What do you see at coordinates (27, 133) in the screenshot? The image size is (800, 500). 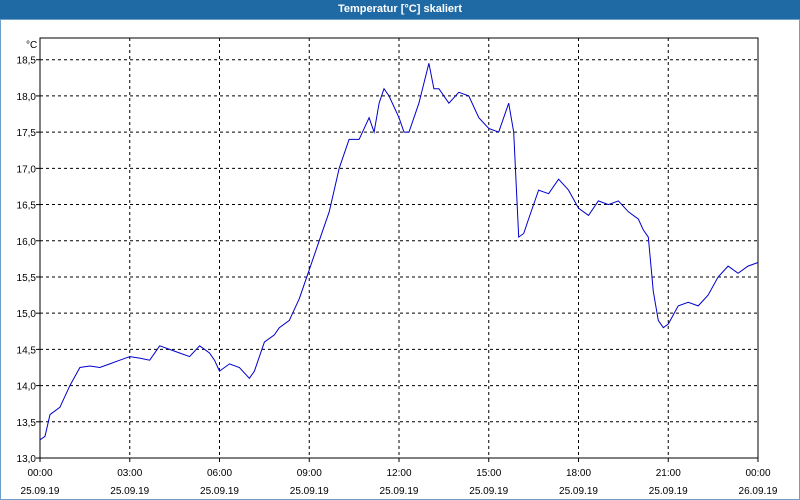 I see `y-tick-label: 17,5` at bounding box center [27, 133].